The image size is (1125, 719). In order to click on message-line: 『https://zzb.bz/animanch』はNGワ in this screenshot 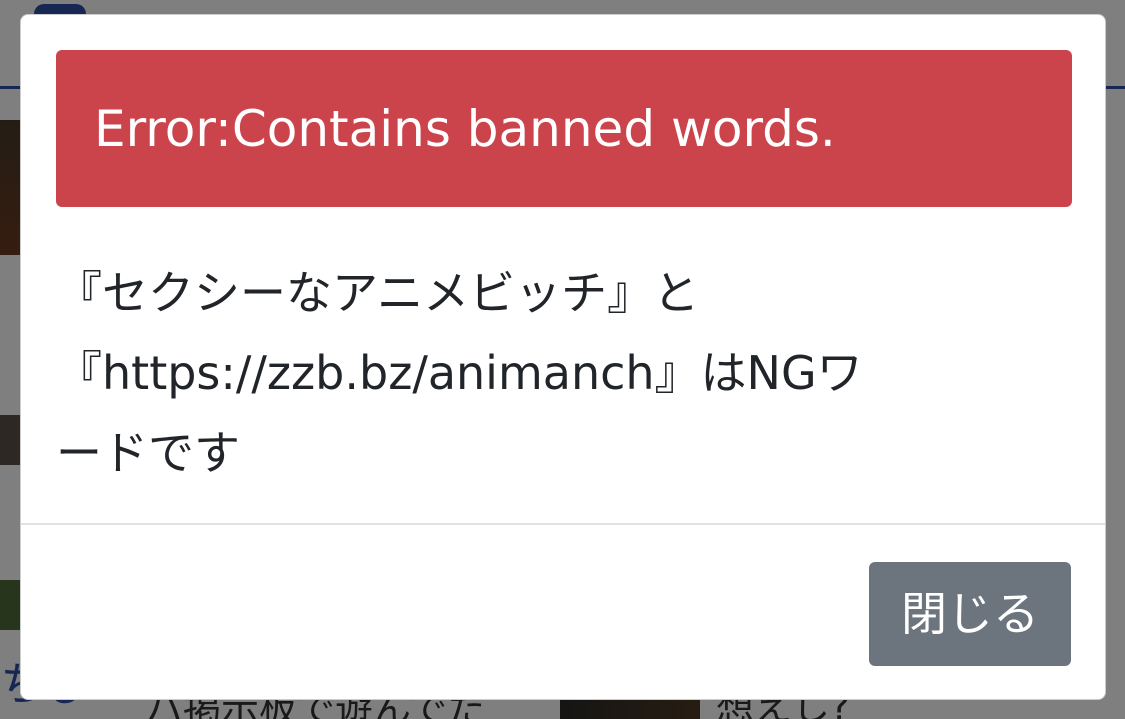, I will do `click(459, 373)`.